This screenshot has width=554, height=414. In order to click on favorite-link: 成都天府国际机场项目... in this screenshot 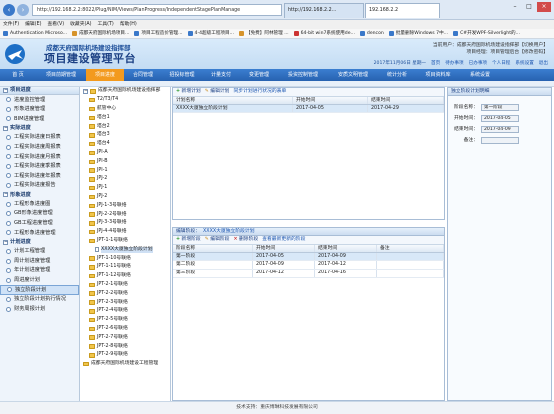, I will do `click(100, 34)`.